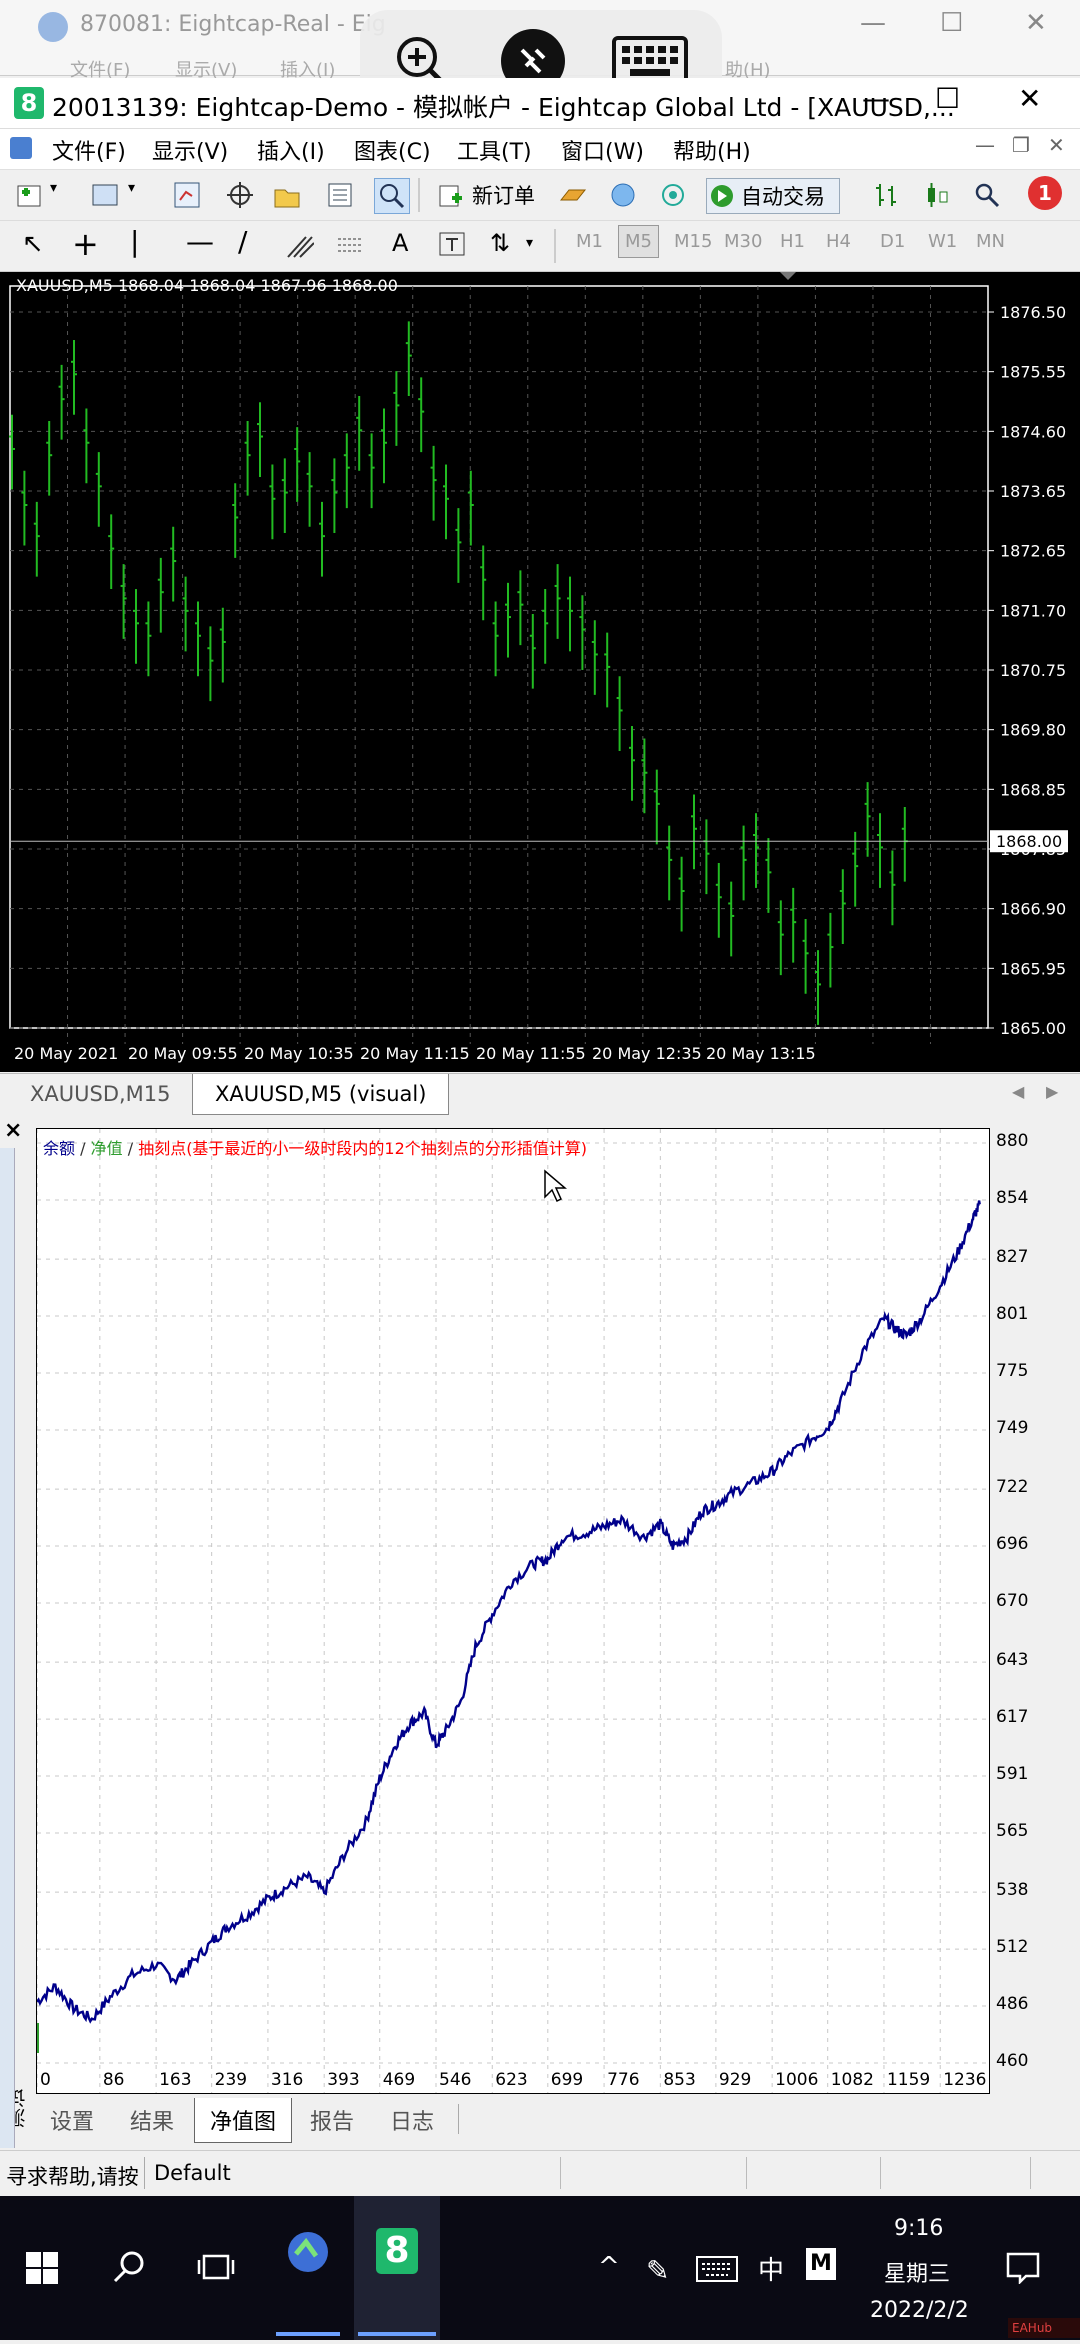 This screenshot has height=2344, width=1080. What do you see at coordinates (657, 2270) in the screenshot?
I see `pen-icon: ✎` at bounding box center [657, 2270].